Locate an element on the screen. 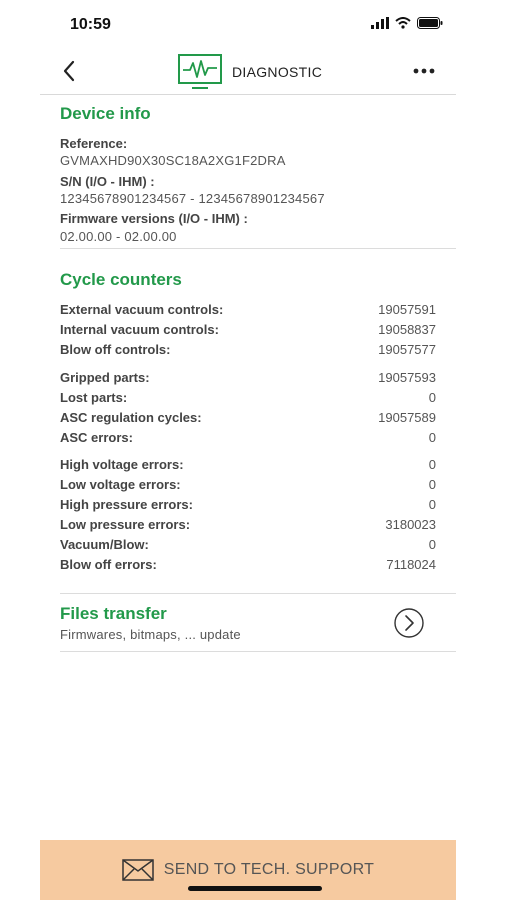  counter-label: Vacuum/Blow: is located at coordinates (104, 544).